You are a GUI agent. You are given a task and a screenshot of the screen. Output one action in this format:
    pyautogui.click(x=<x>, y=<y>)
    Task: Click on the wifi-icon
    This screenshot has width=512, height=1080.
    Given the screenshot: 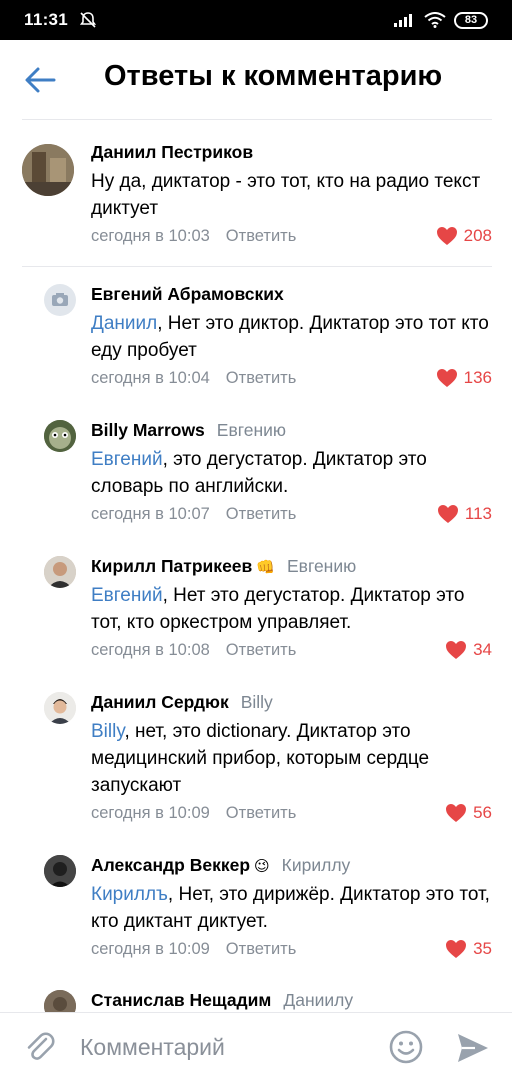 What is the action you would take?
    pyautogui.click(x=435, y=20)
    